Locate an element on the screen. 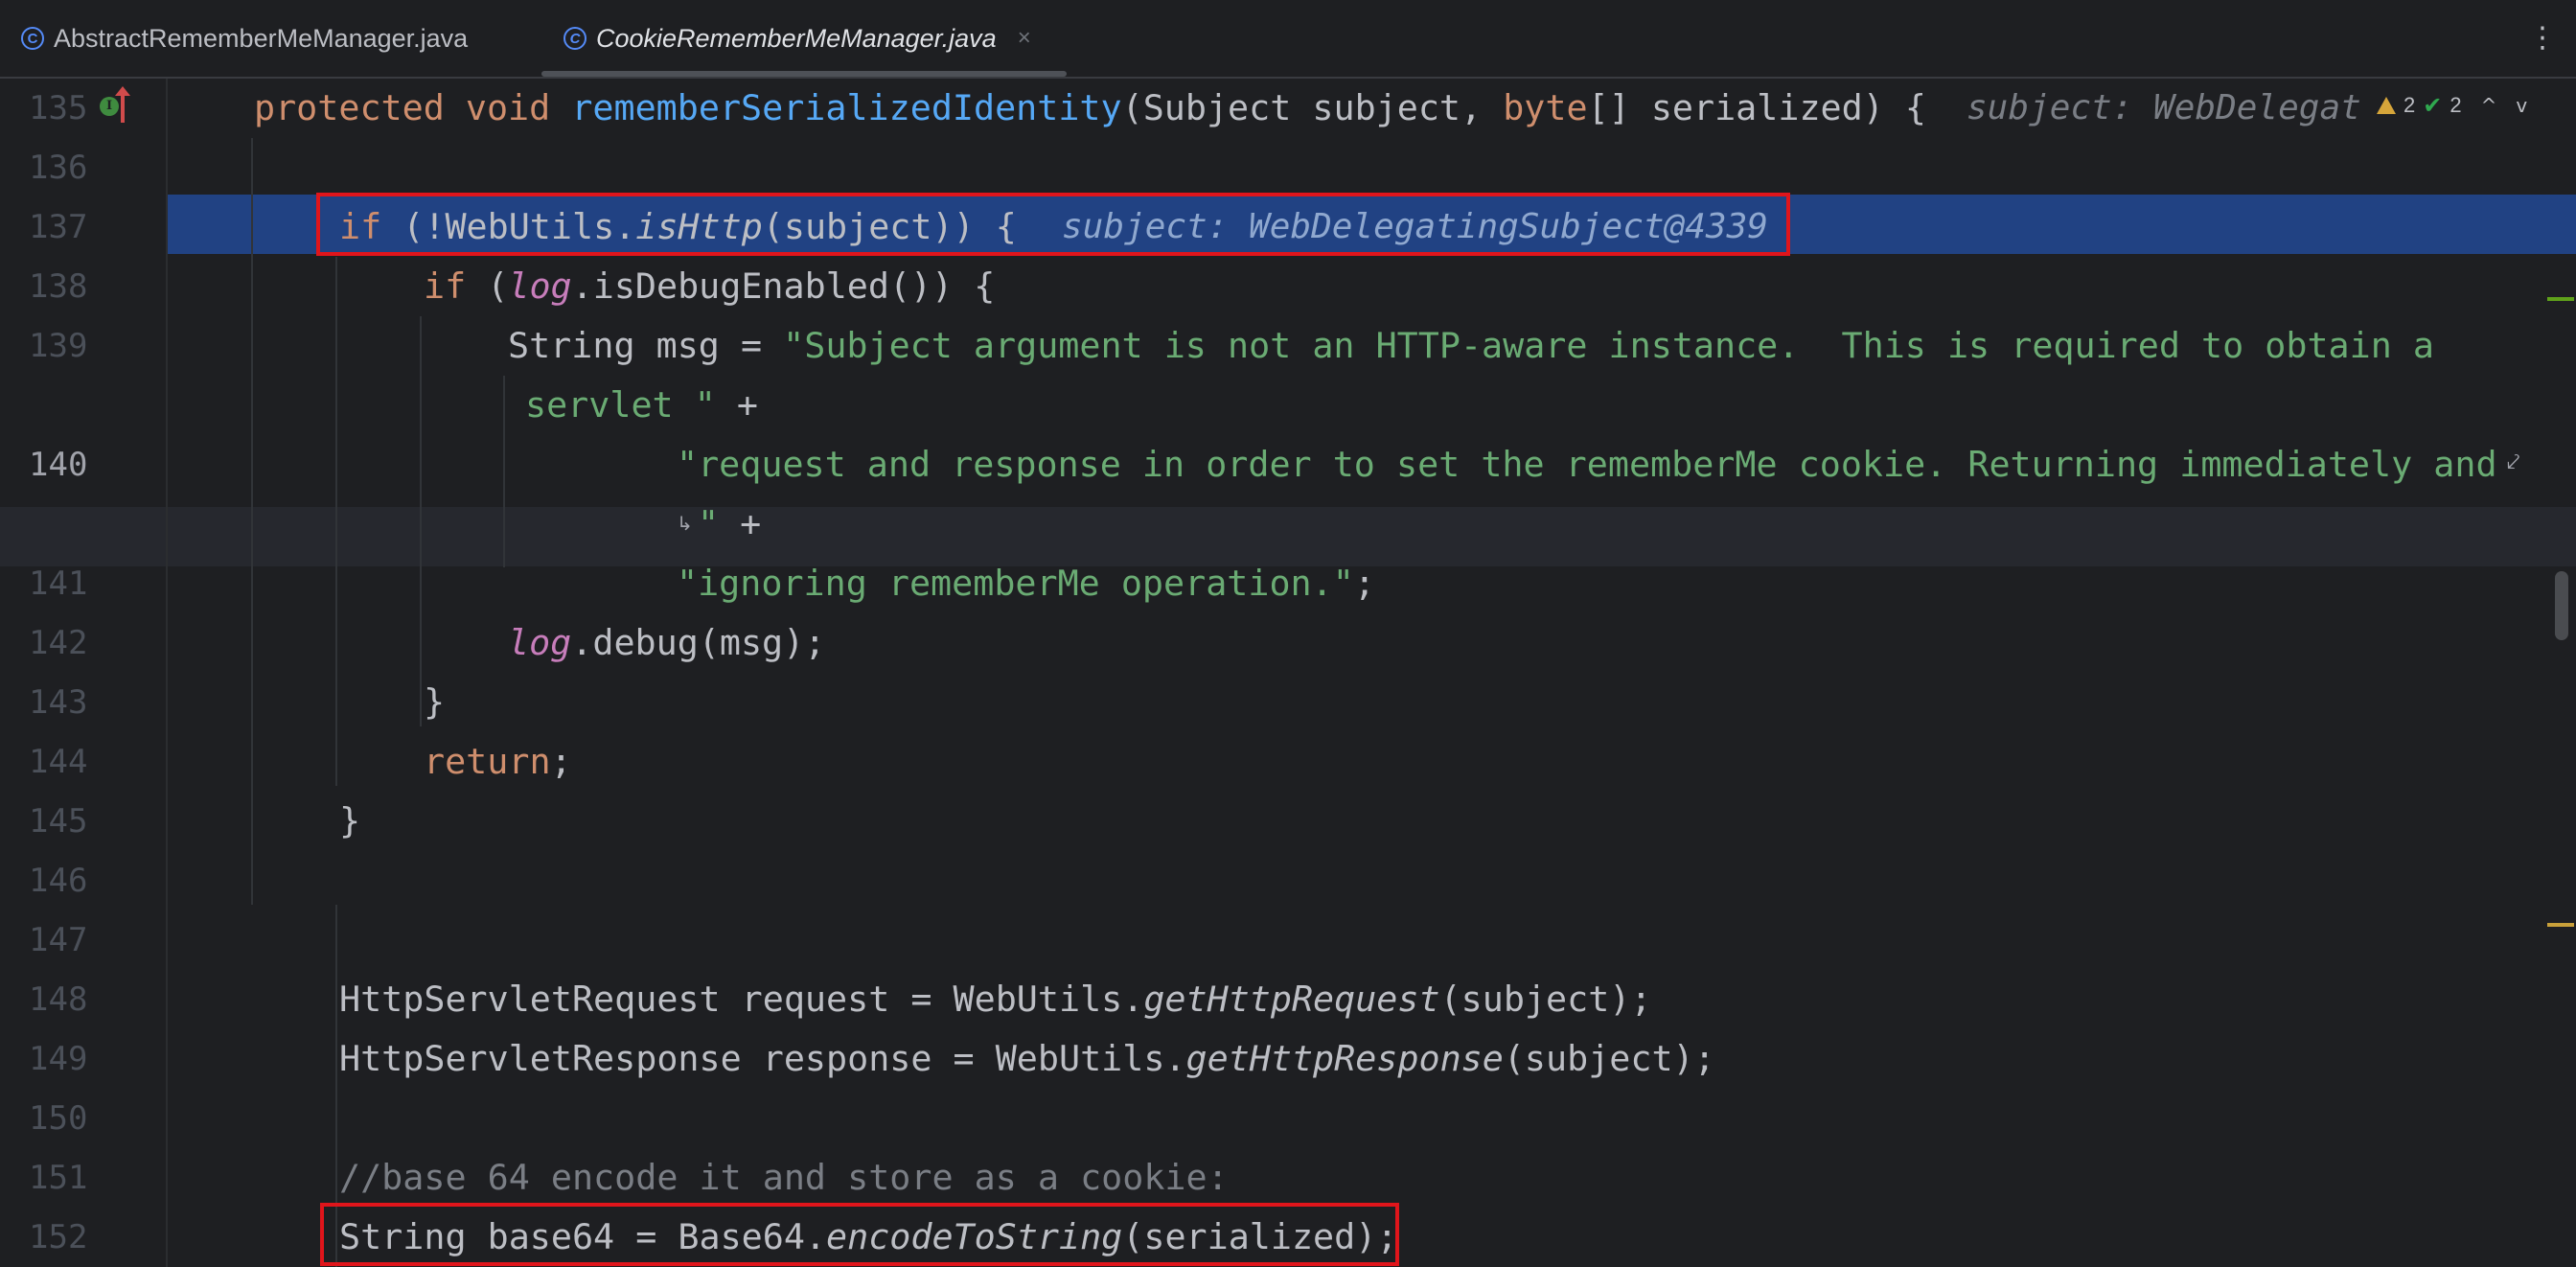  inspection-widget: 2 ✔ 2 ^ v is located at coordinates (2452, 105).